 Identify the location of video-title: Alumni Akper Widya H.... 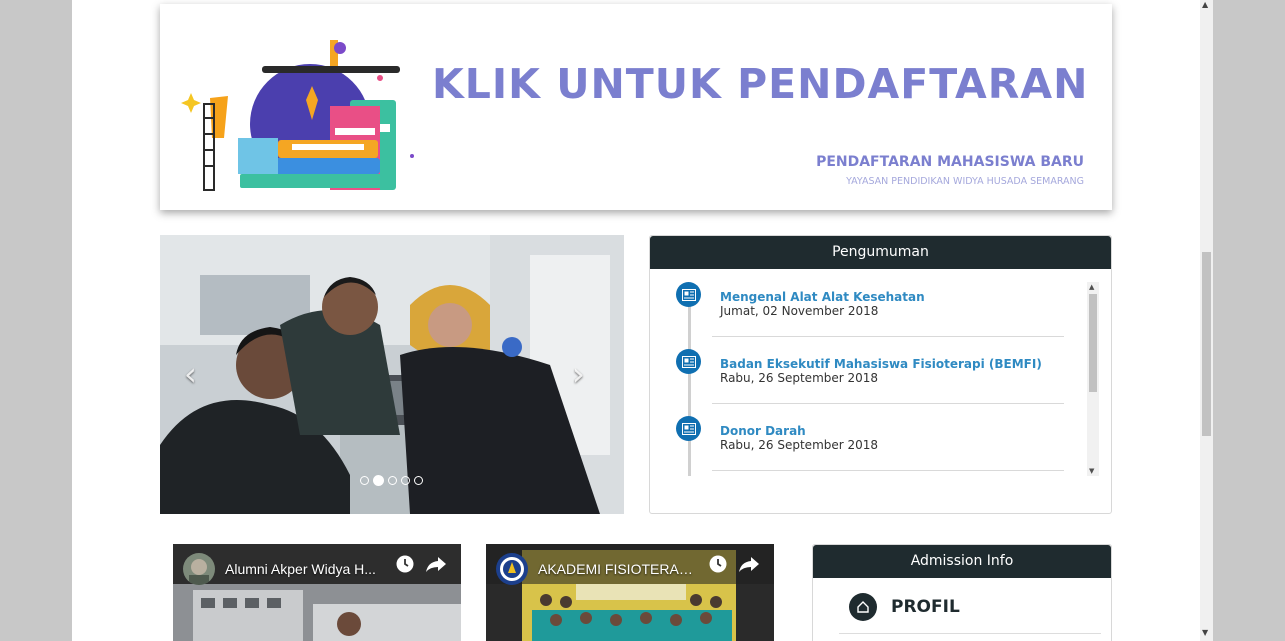
(305, 569).